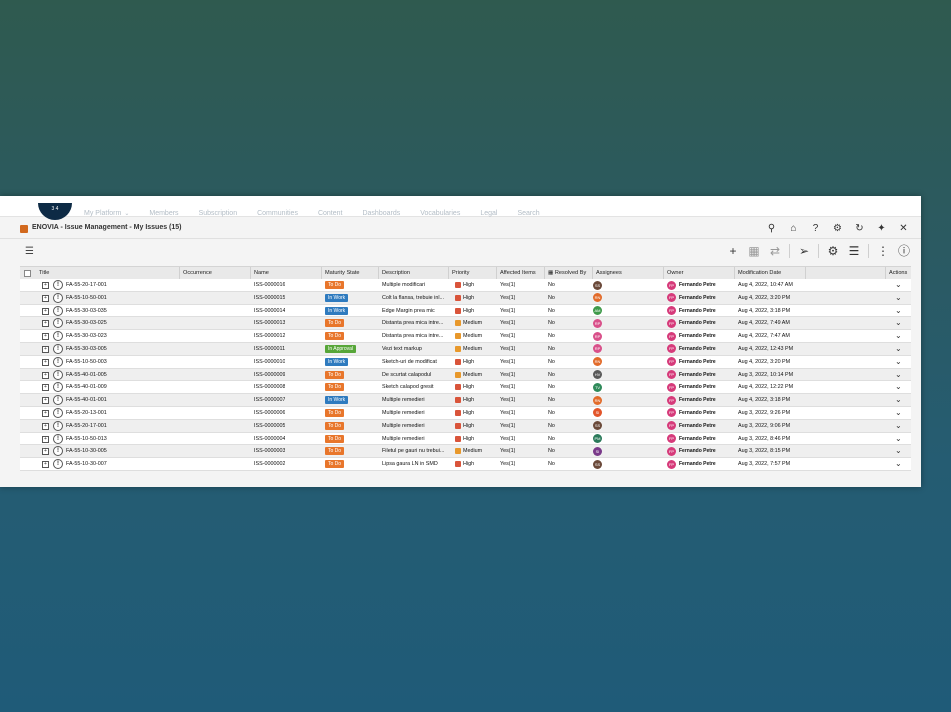 This screenshot has width=951, height=712. Describe the element at coordinates (597, 323) in the screenshot. I see `assignee-avatar: RP` at that location.